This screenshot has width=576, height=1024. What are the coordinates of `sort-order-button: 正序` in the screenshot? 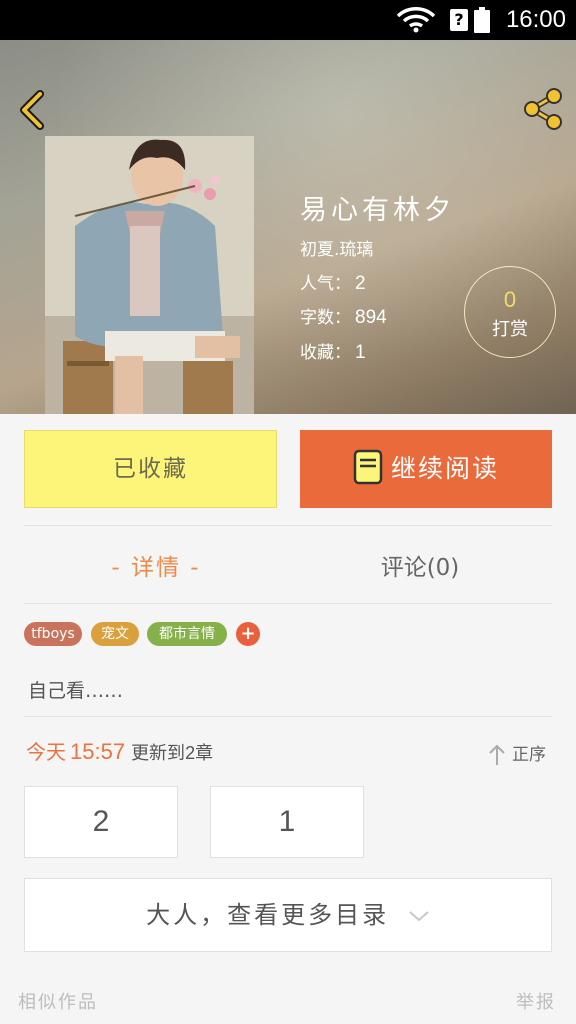 It's located at (517, 753).